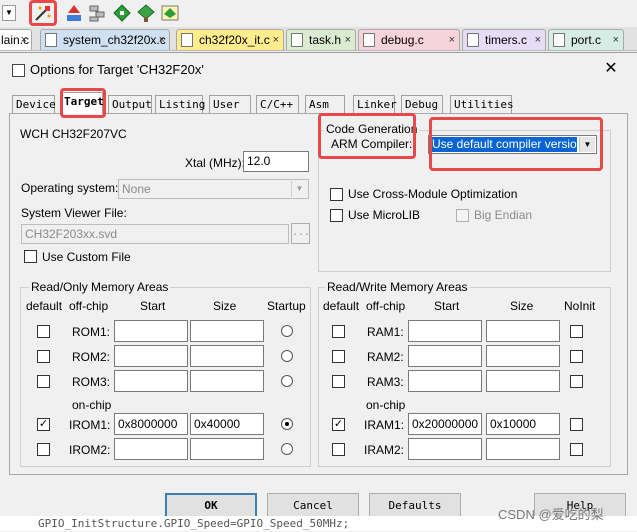  Describe the element at coordinates (234, 40) in the screenshot. I see `file-tab-label: ch32f20x_it.c` at that location.